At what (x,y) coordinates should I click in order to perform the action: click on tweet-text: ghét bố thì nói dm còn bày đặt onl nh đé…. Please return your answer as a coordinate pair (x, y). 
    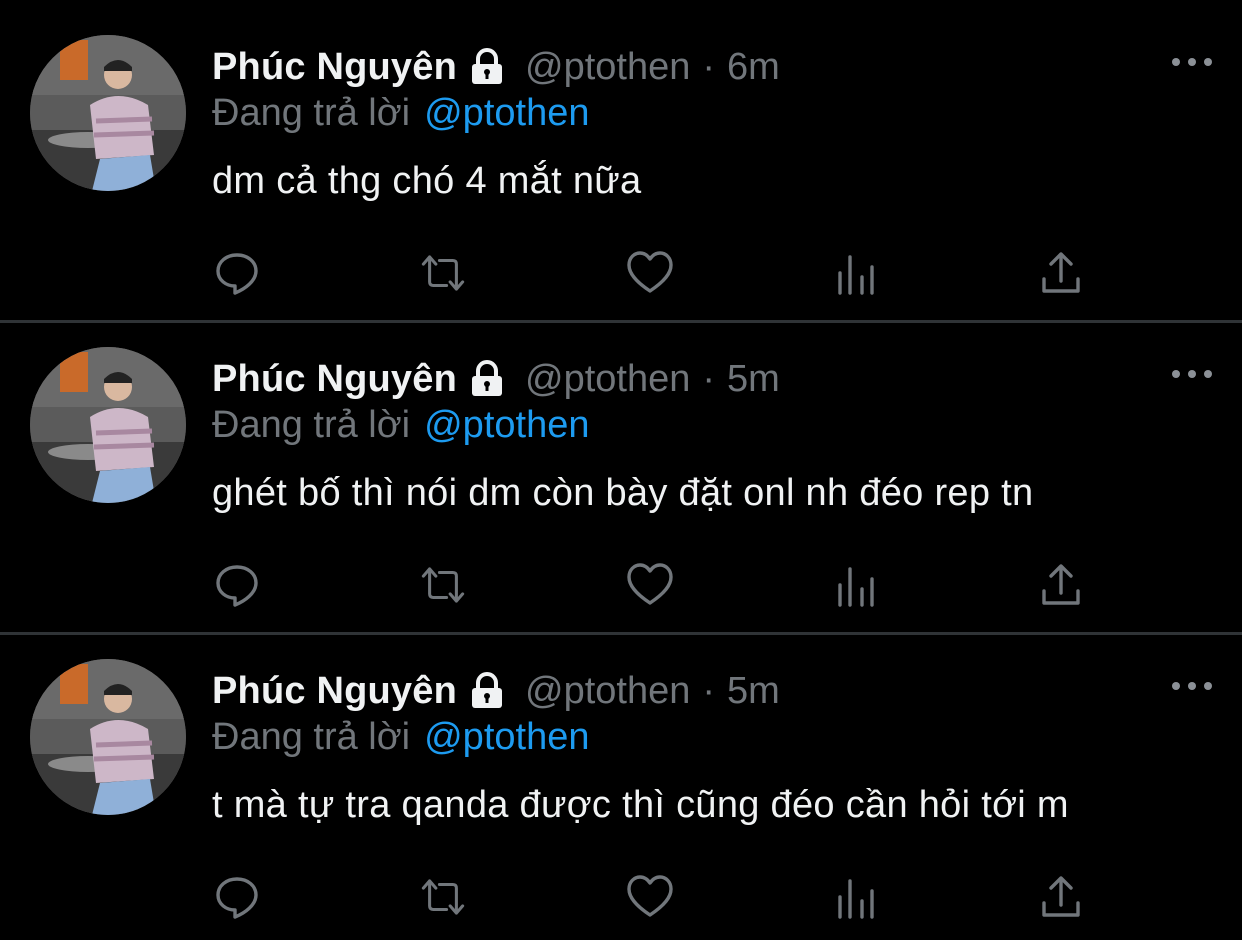
    Looking at the image, I should click on (623, 493).